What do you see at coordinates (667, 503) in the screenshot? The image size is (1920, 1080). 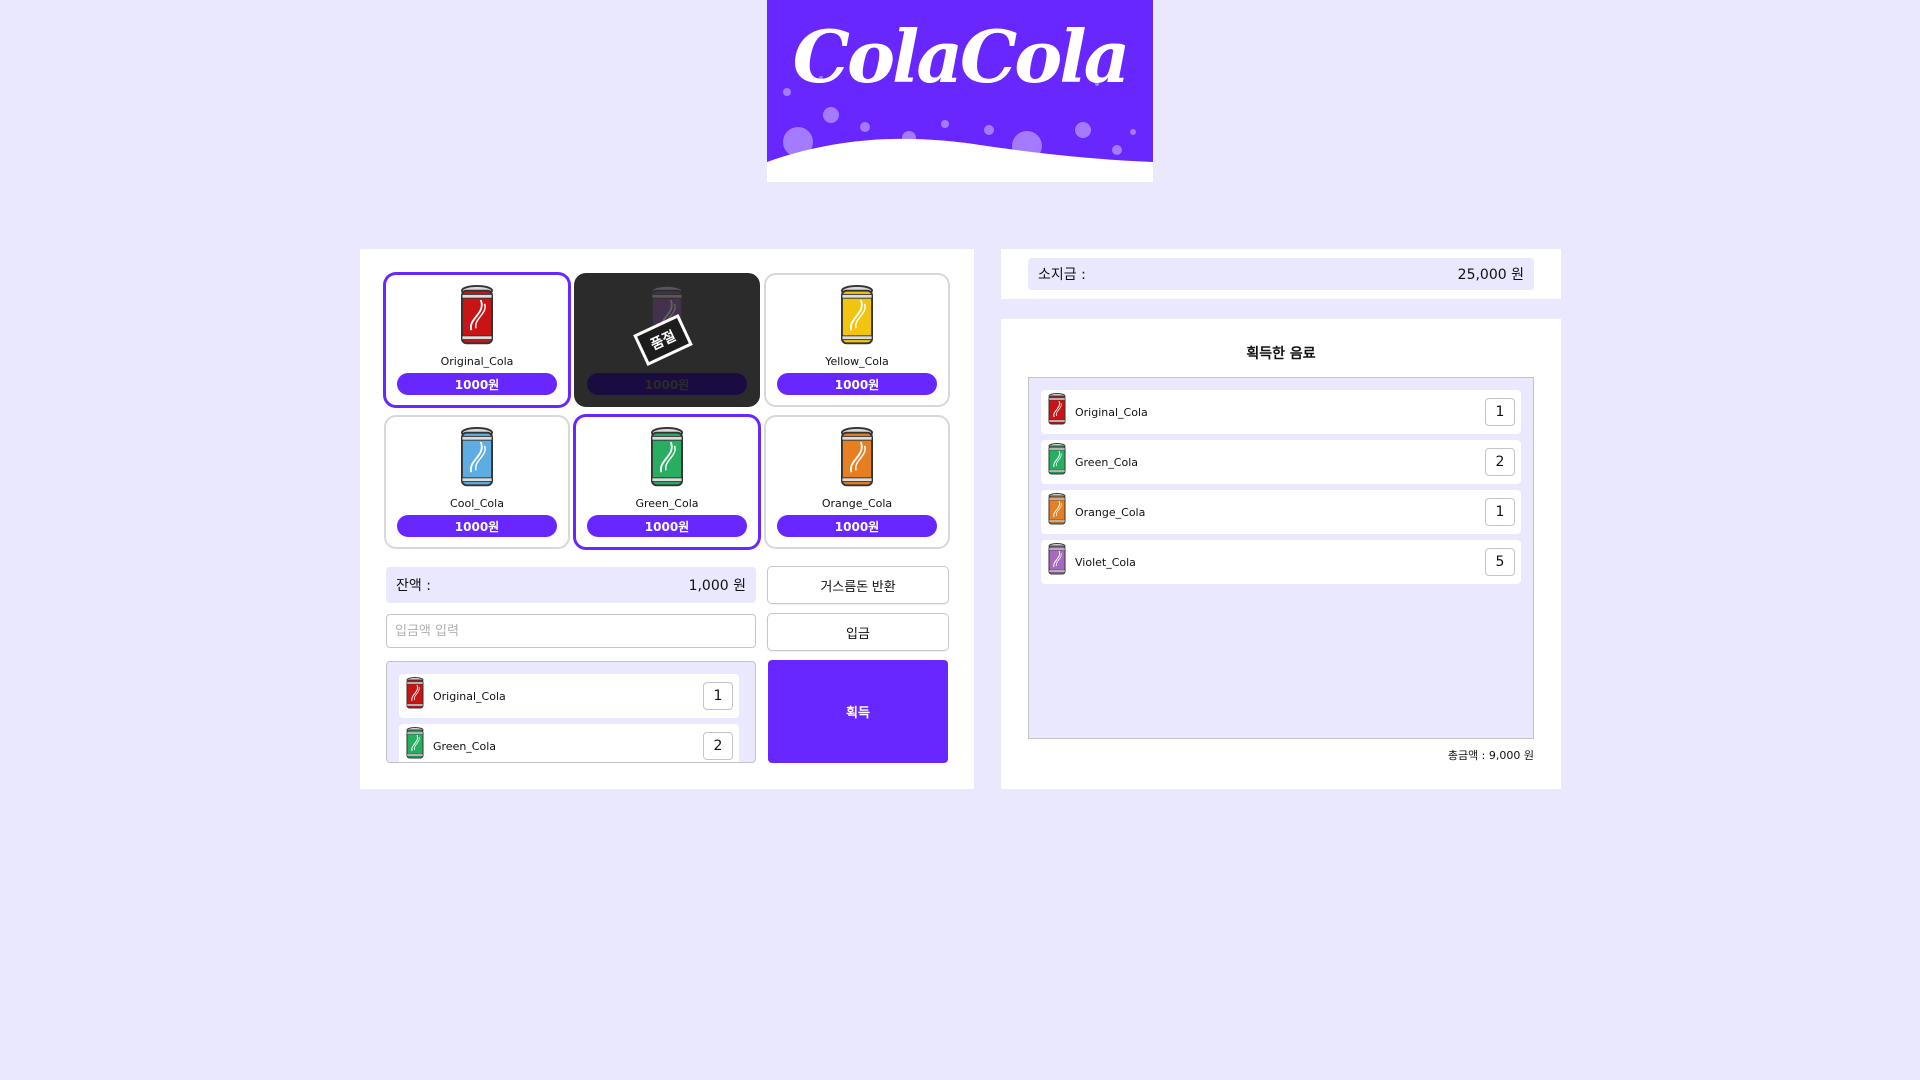 I see `cola-name: Green_Cola` at bounding box center [667, 503].